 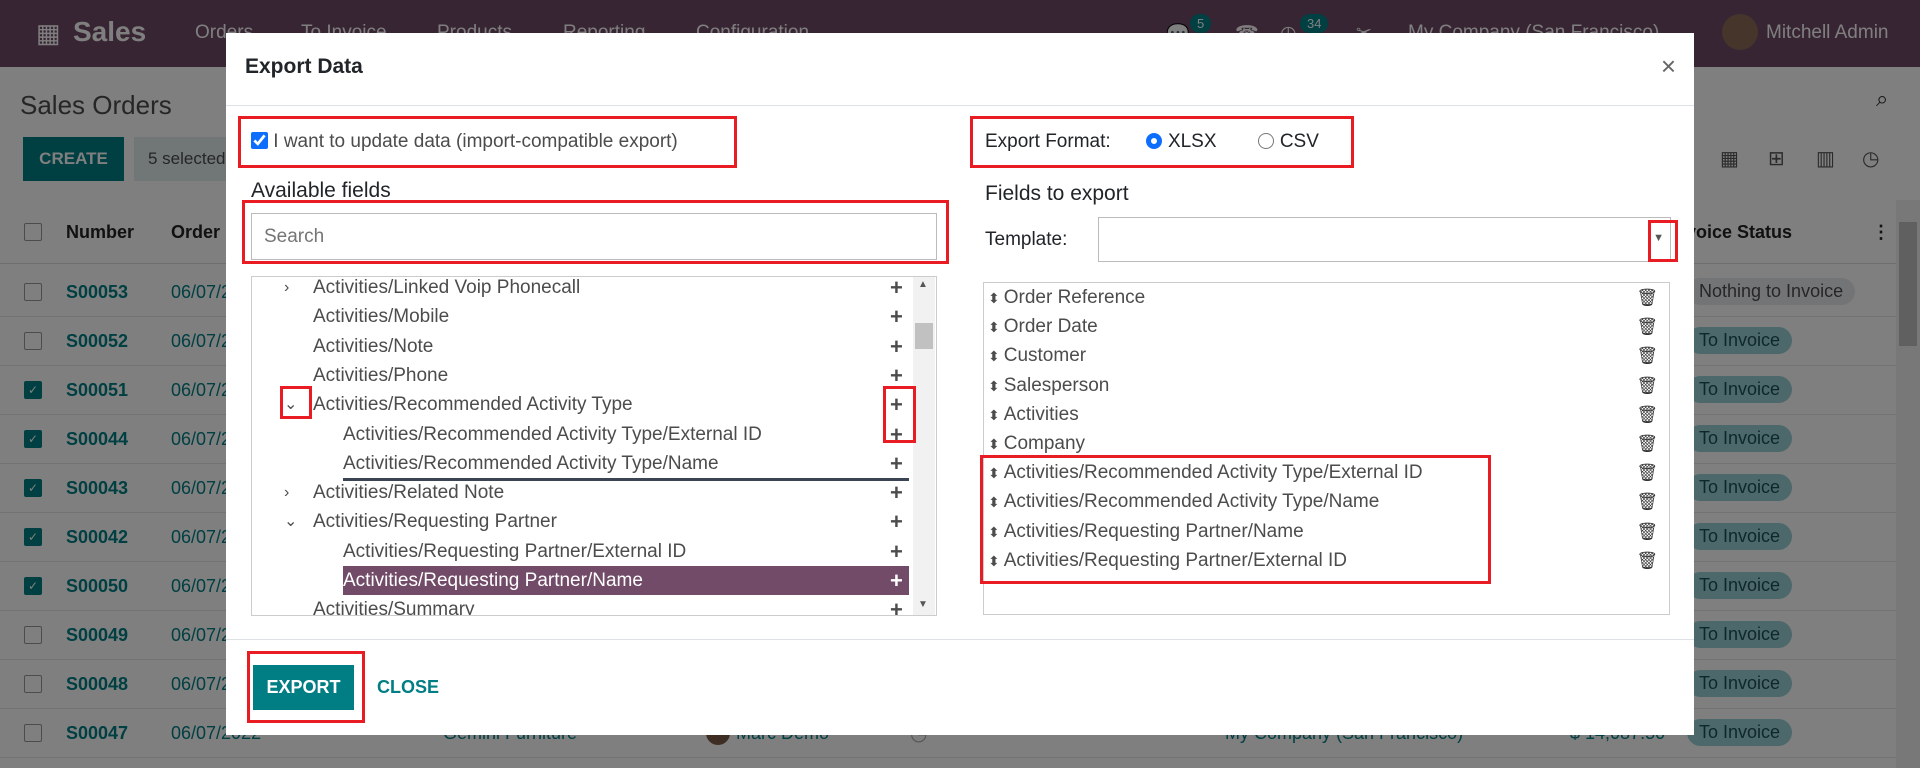 I want to click on template-select: ▼, so click(x=1384, y=239).